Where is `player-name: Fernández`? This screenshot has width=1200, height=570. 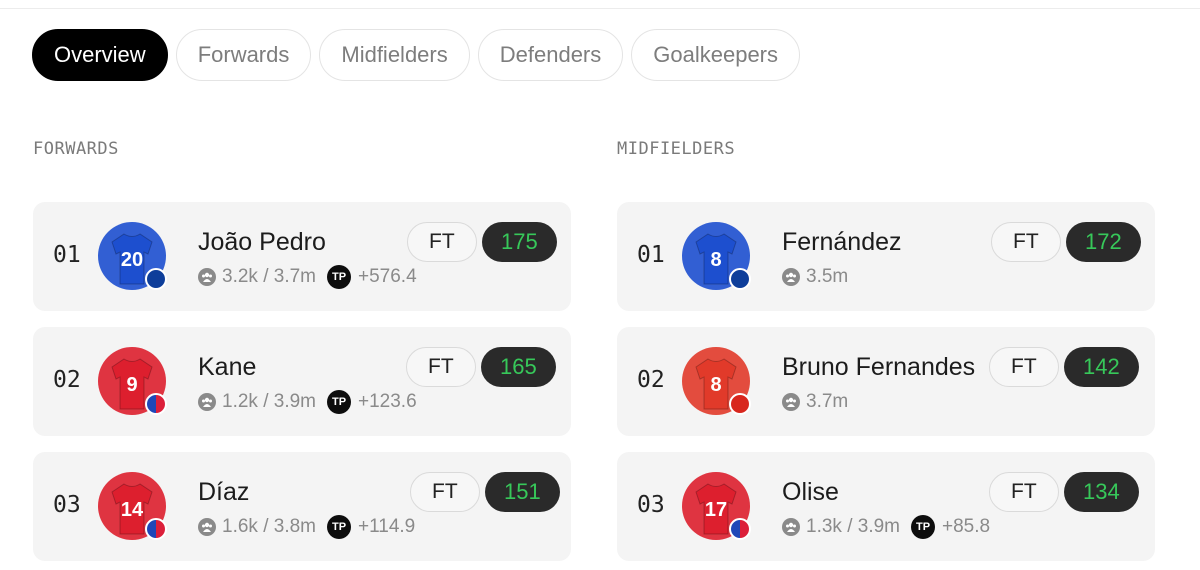 player-name: Fernández is located at coordinates (842, 242).